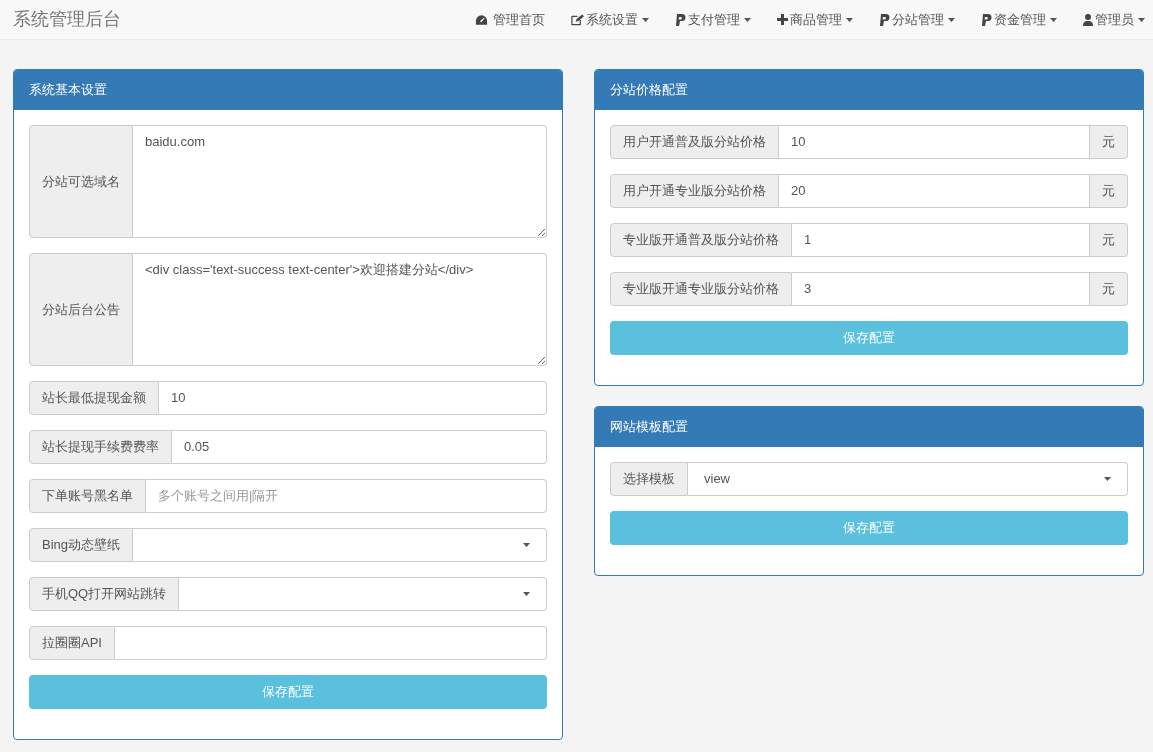 The image size is (1153, 752). What do you see at coordinates (694, 142) in the screenshot?
I see `field-label: 用户开通普及版分站价格` at bounding box center [694, 142].